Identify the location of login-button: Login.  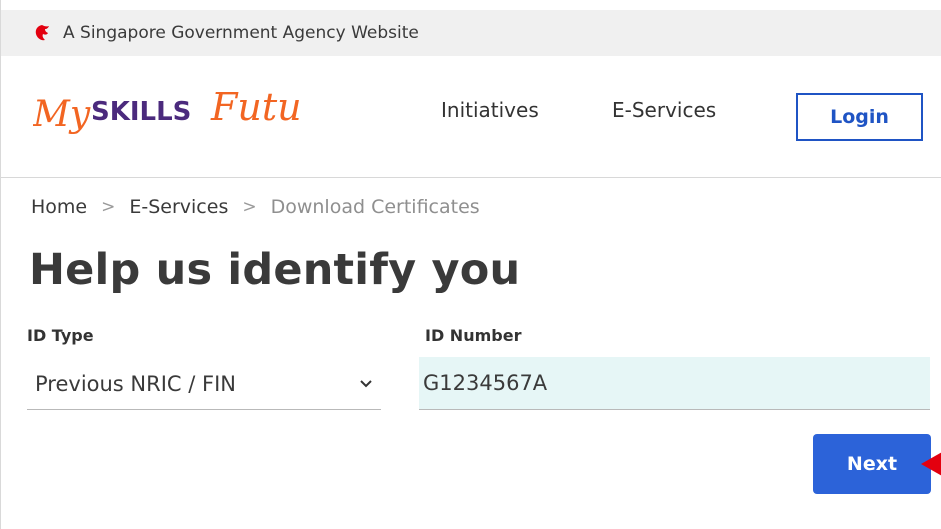
(859, 117).